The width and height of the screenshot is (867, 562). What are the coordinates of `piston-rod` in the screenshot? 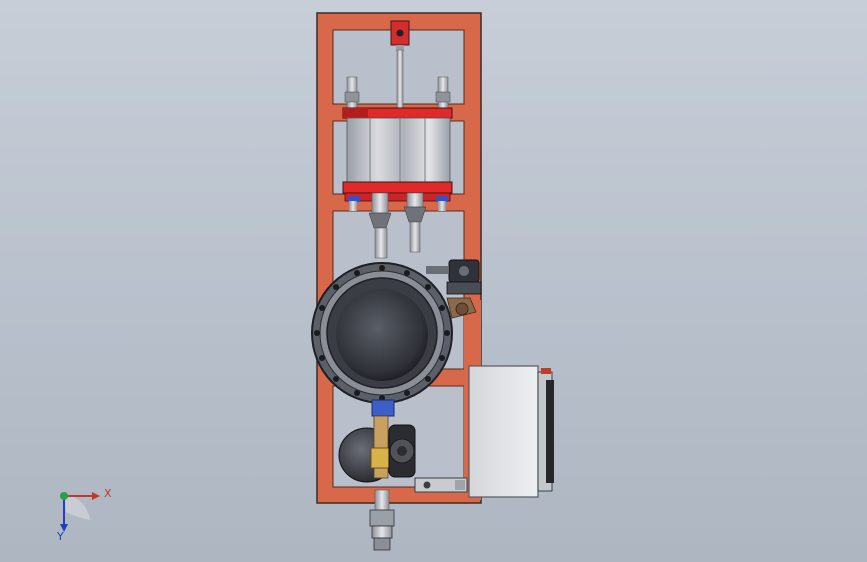 It's located at (400, 81).